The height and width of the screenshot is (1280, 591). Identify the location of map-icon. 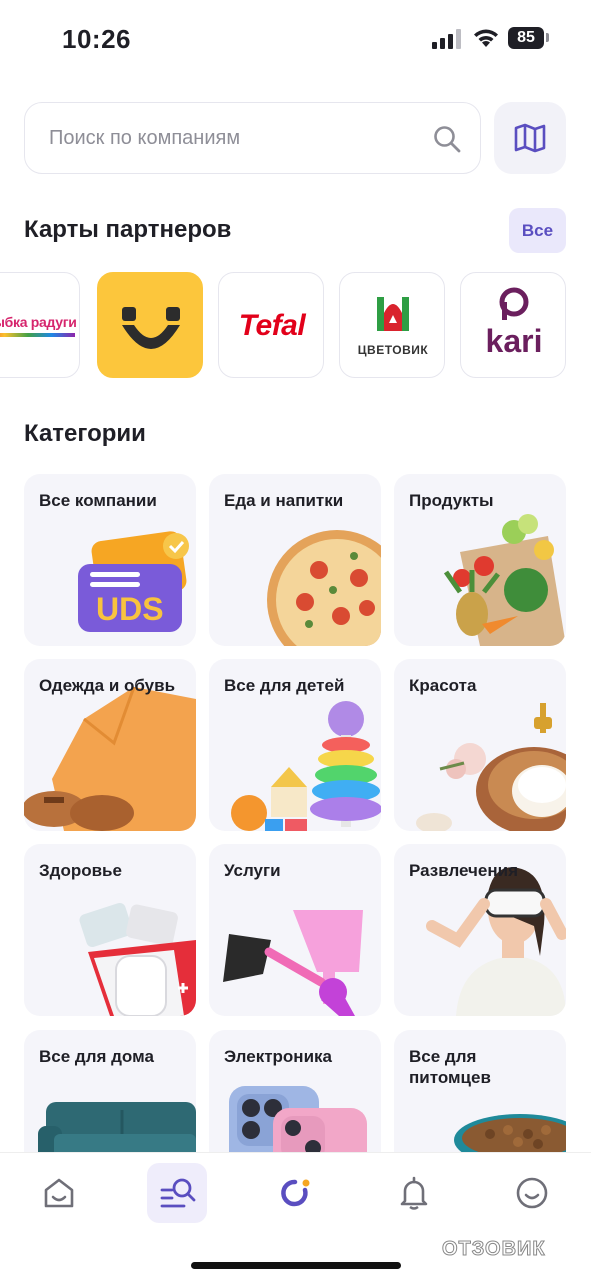
(530, 138).